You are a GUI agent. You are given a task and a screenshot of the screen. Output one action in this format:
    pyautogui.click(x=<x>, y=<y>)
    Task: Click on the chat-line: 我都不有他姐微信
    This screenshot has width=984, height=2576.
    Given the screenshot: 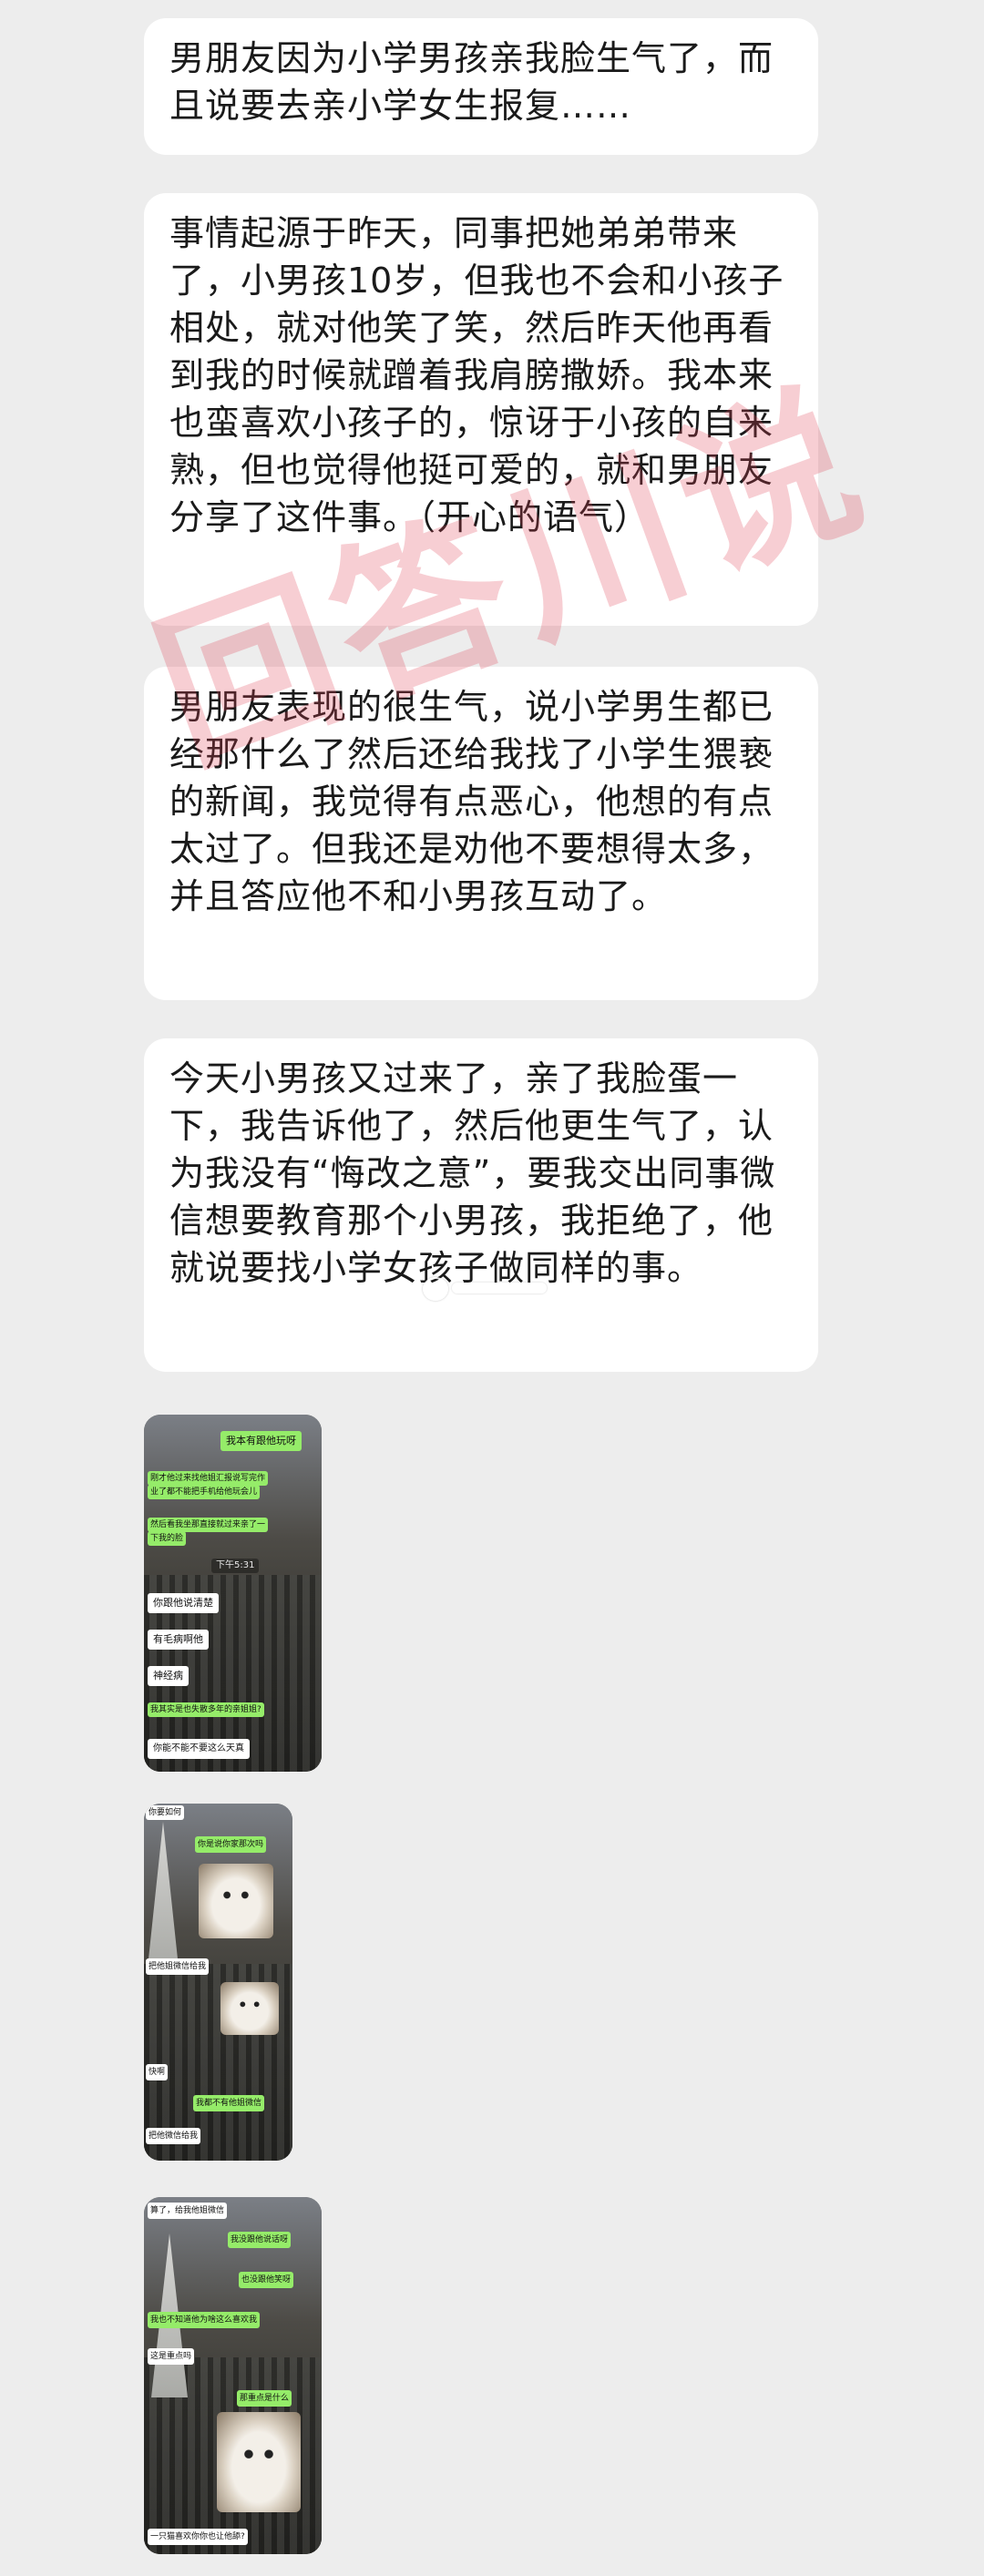 What is the action you would take?
    pyautogui.click(x=229, y=2103)
    